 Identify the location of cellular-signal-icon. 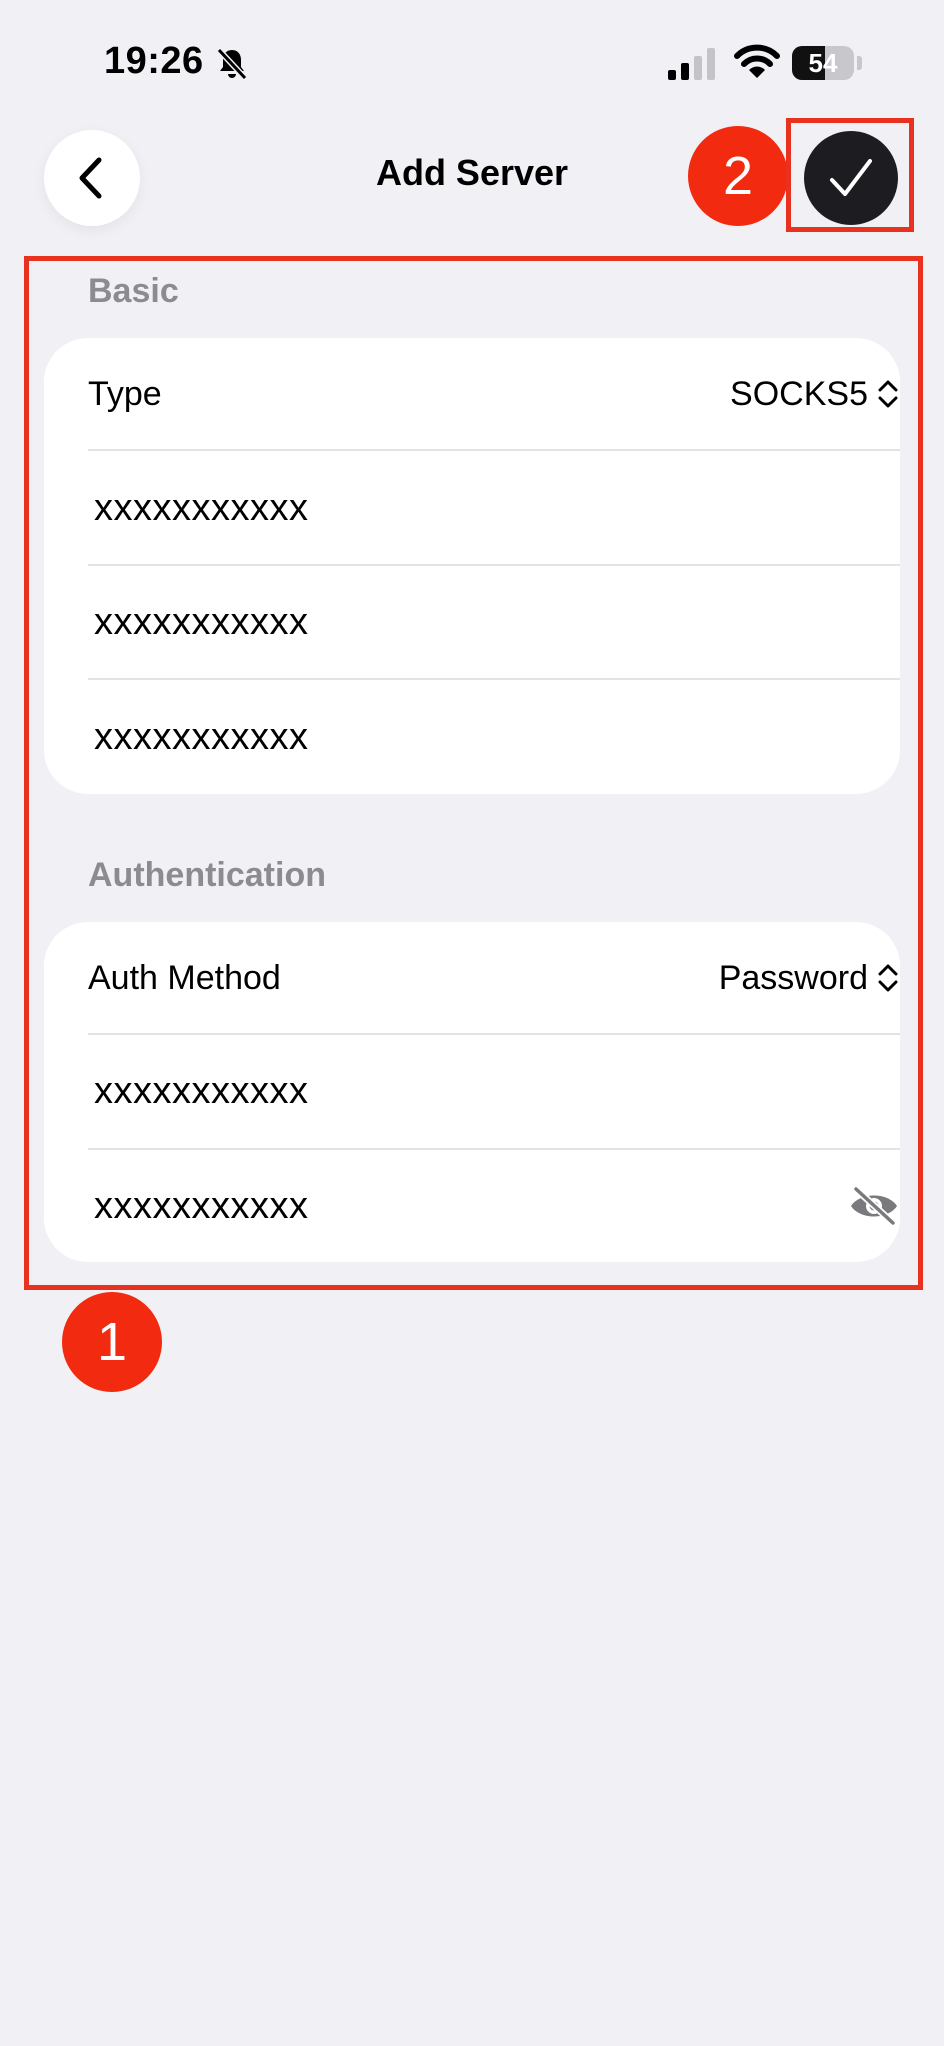
(691, 64).